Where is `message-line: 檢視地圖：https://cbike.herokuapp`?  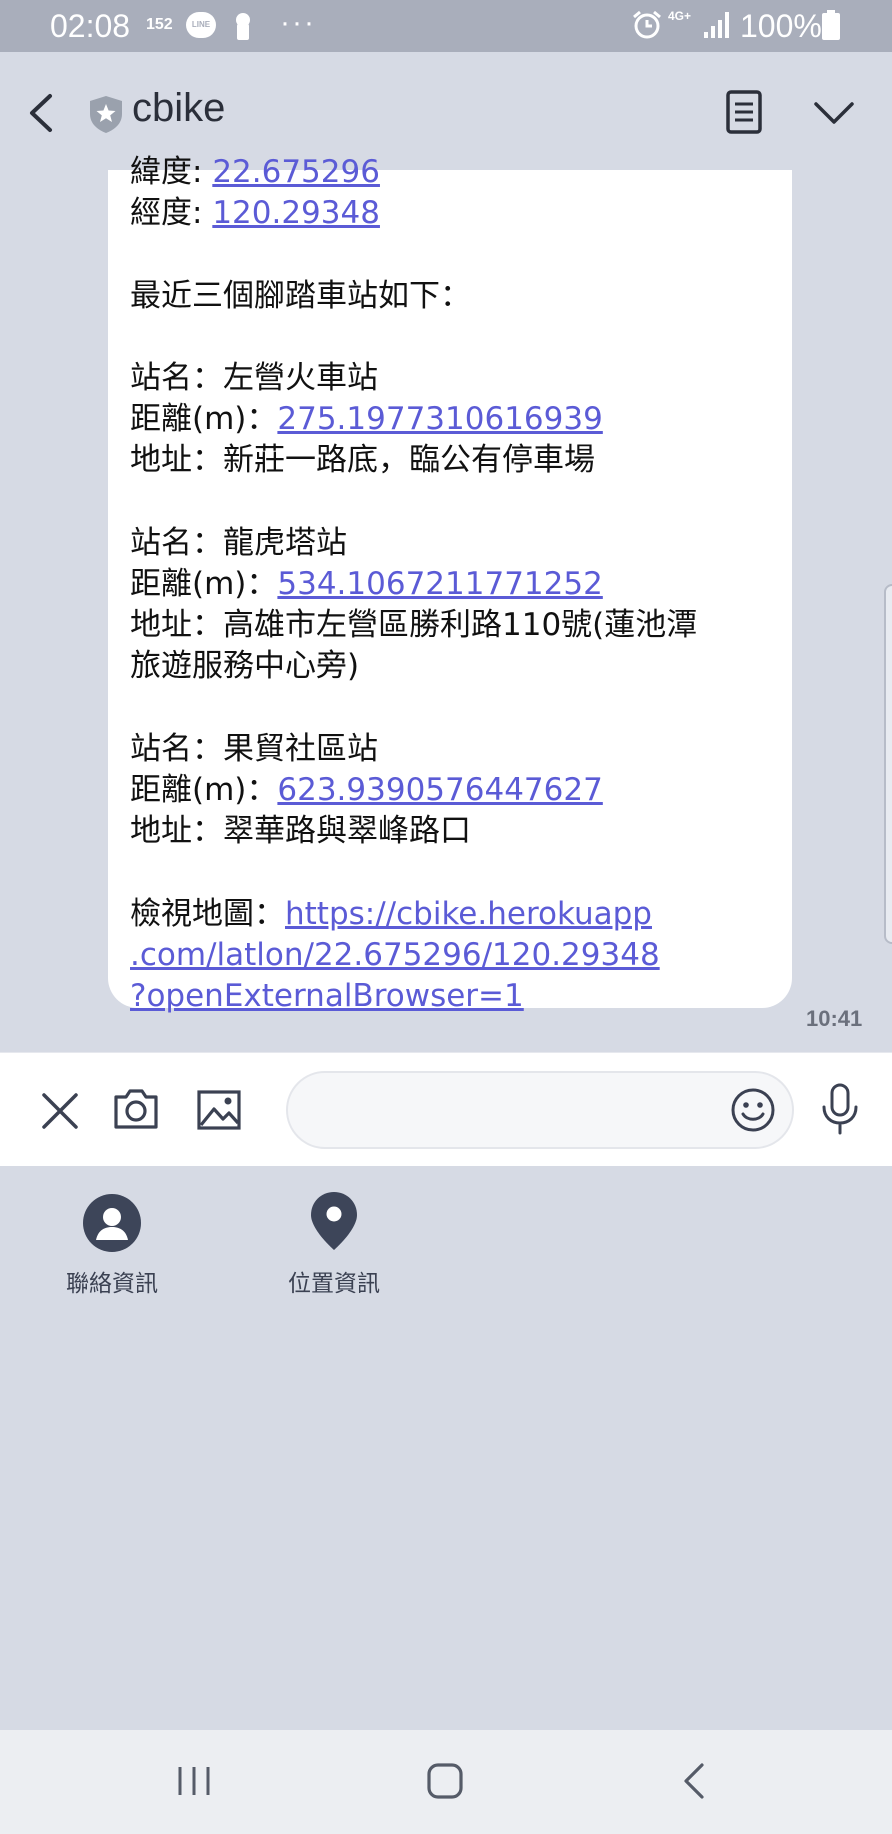
message-line: 檢視地圖：https://cbike.herokuapp is located at coordinates (450, 914).